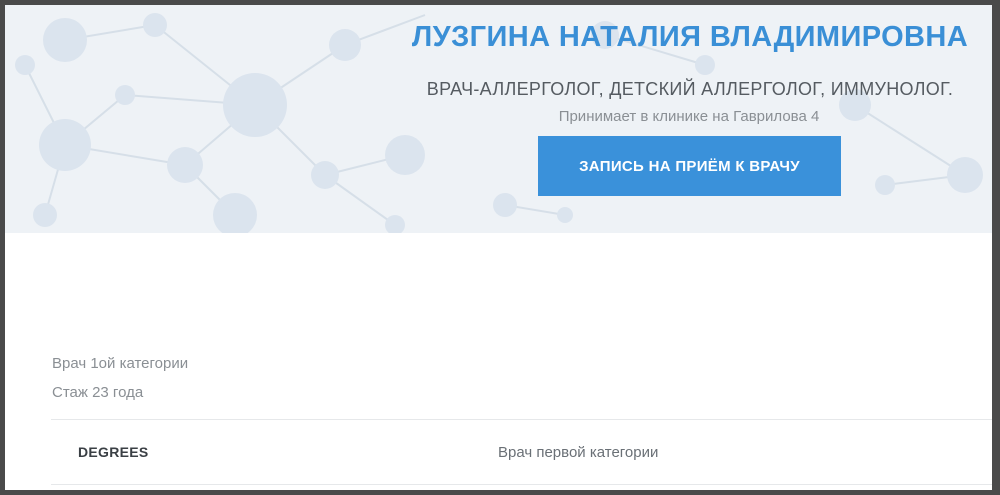 Image resolution: width=1000 pixels, height=495 pixels. What do you see at coordinates (690, 37) in the screenshot?
I see `doctor-name: ЛУЗГИНА НАТАЛИЯ ВЛАДИМИРОВНА` at bounding box center [690, 37].